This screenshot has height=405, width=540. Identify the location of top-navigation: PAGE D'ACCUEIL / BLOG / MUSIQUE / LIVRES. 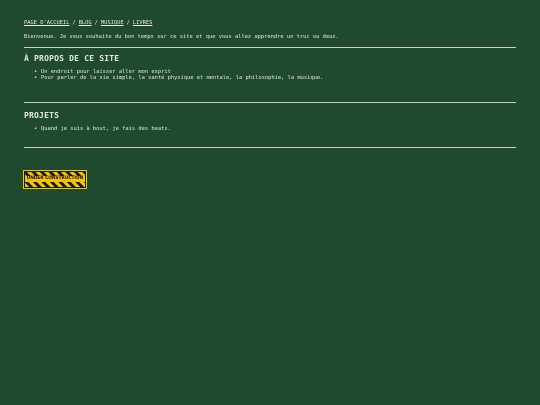
(270, 23).